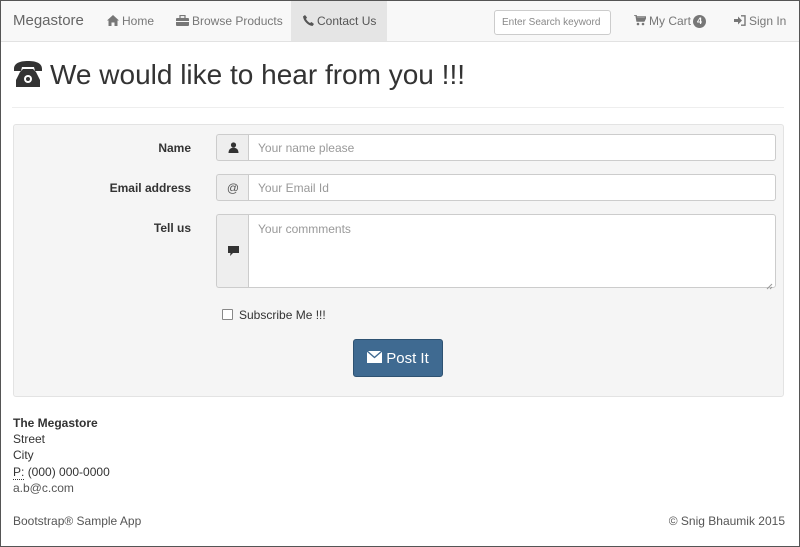 Image resolution: width=800 pixels, height=547 pixels. Describe the element at coordinates (700, 22) in the screenshot. I see `cart-count-badge: 4` at that location.